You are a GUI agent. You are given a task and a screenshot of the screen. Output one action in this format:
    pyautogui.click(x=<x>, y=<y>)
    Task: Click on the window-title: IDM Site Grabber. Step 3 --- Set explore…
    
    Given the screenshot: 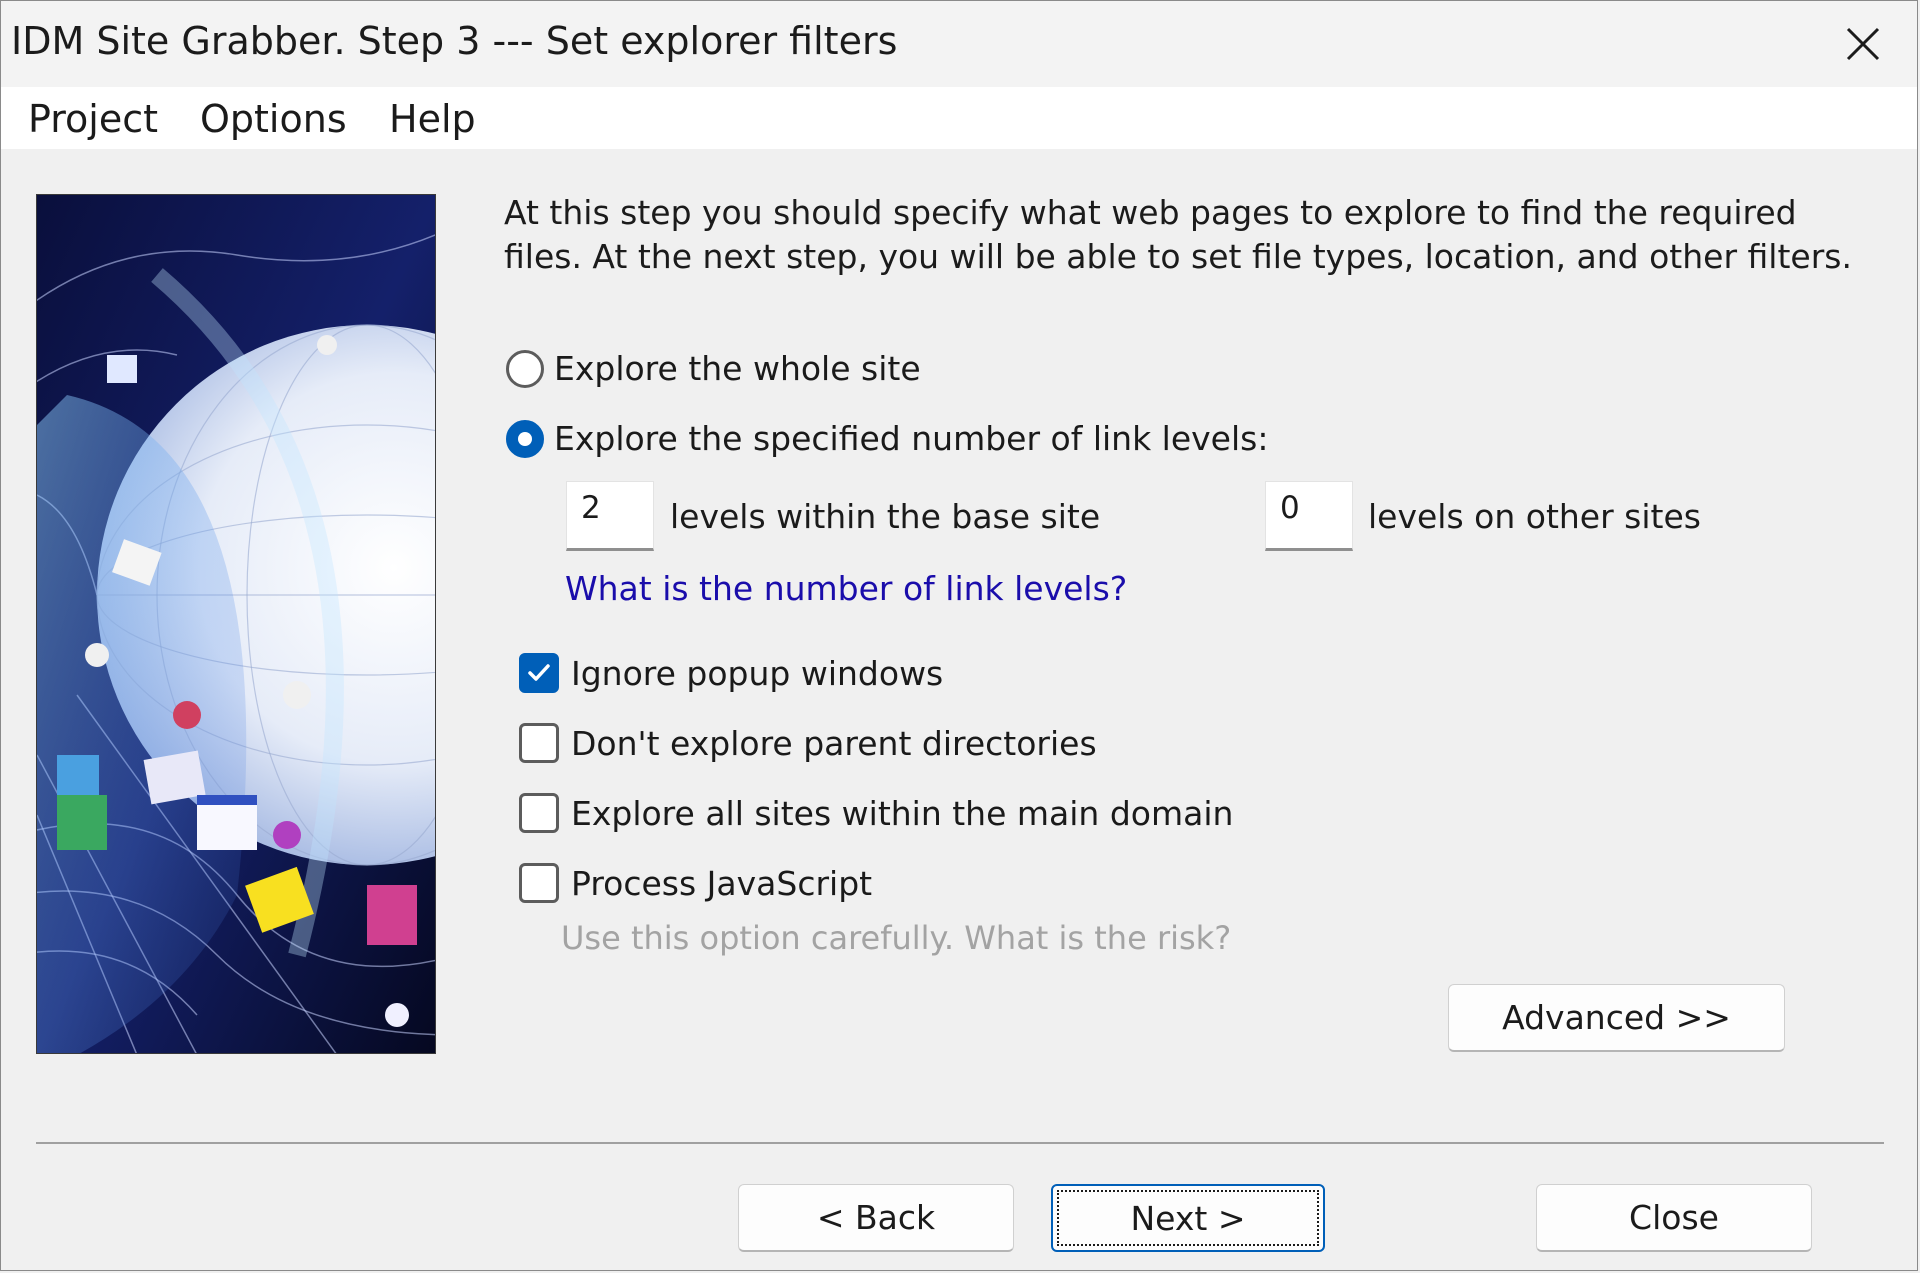 What is the action you would take?
    pyautogui.click(x=454, y=41)
    